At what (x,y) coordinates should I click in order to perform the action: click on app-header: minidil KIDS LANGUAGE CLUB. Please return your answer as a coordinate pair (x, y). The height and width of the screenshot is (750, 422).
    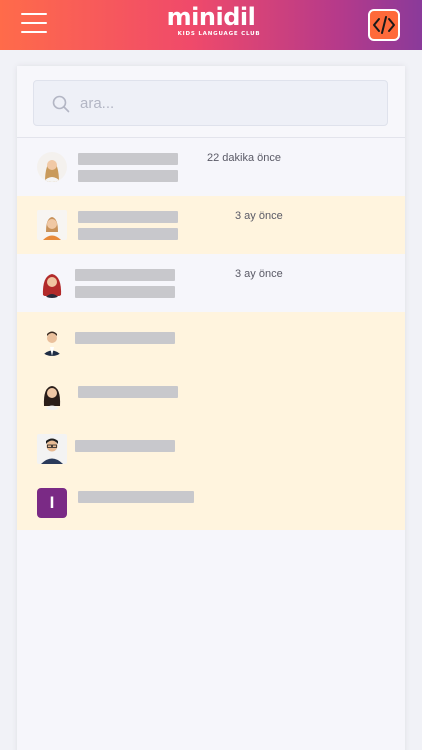
    Looking at the image, I should click on (211, 25).